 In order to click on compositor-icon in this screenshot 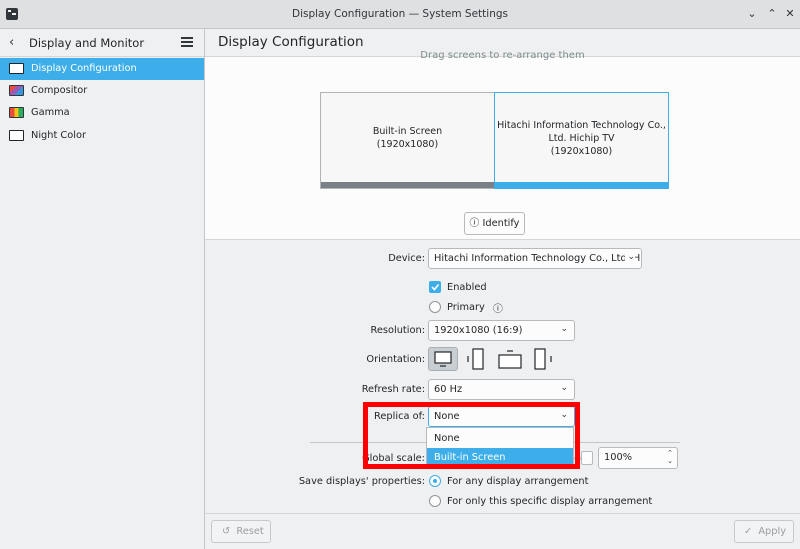, I will do `click(16, 90)`.